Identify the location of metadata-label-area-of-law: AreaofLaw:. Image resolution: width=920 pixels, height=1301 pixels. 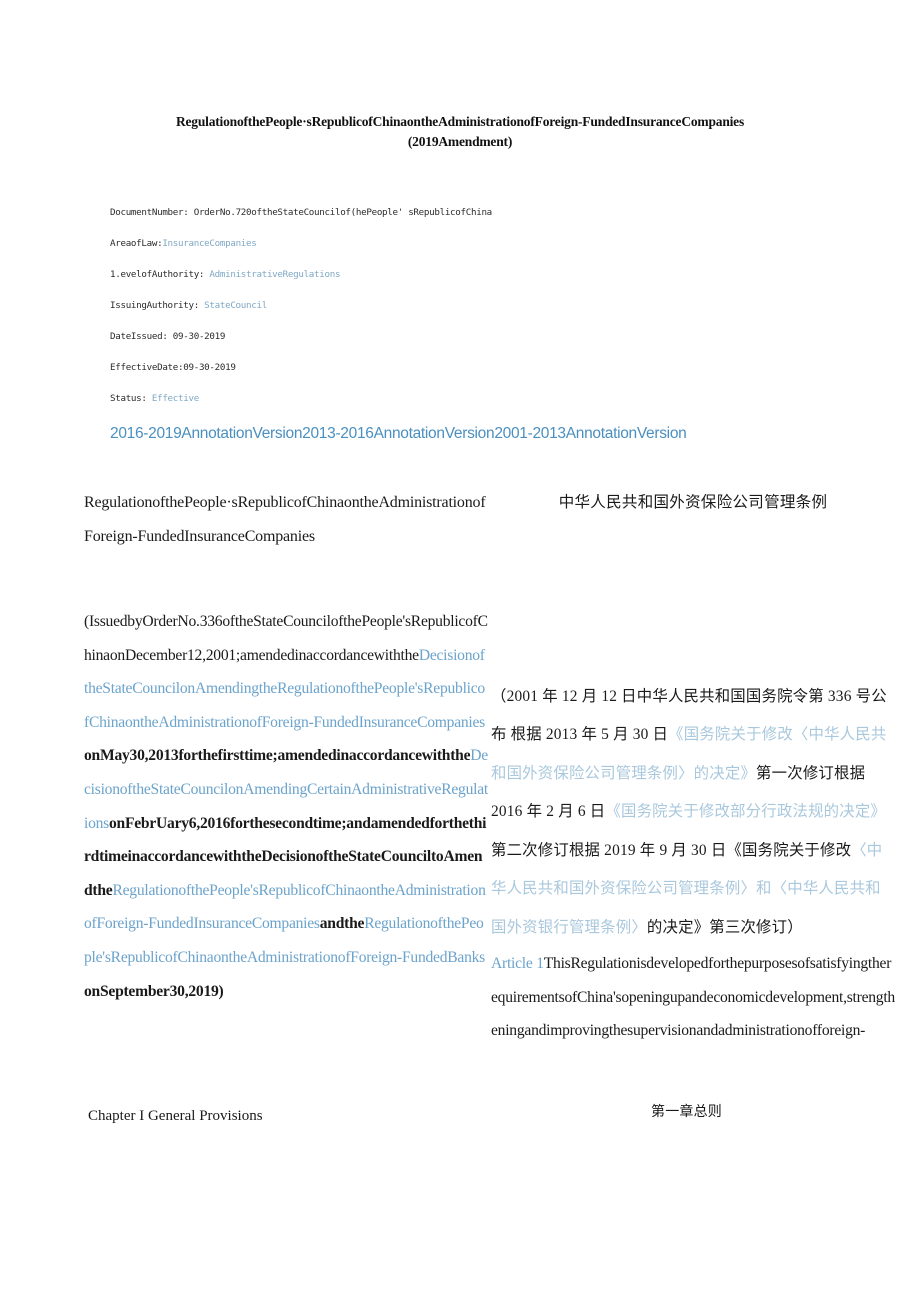
(136, 243).